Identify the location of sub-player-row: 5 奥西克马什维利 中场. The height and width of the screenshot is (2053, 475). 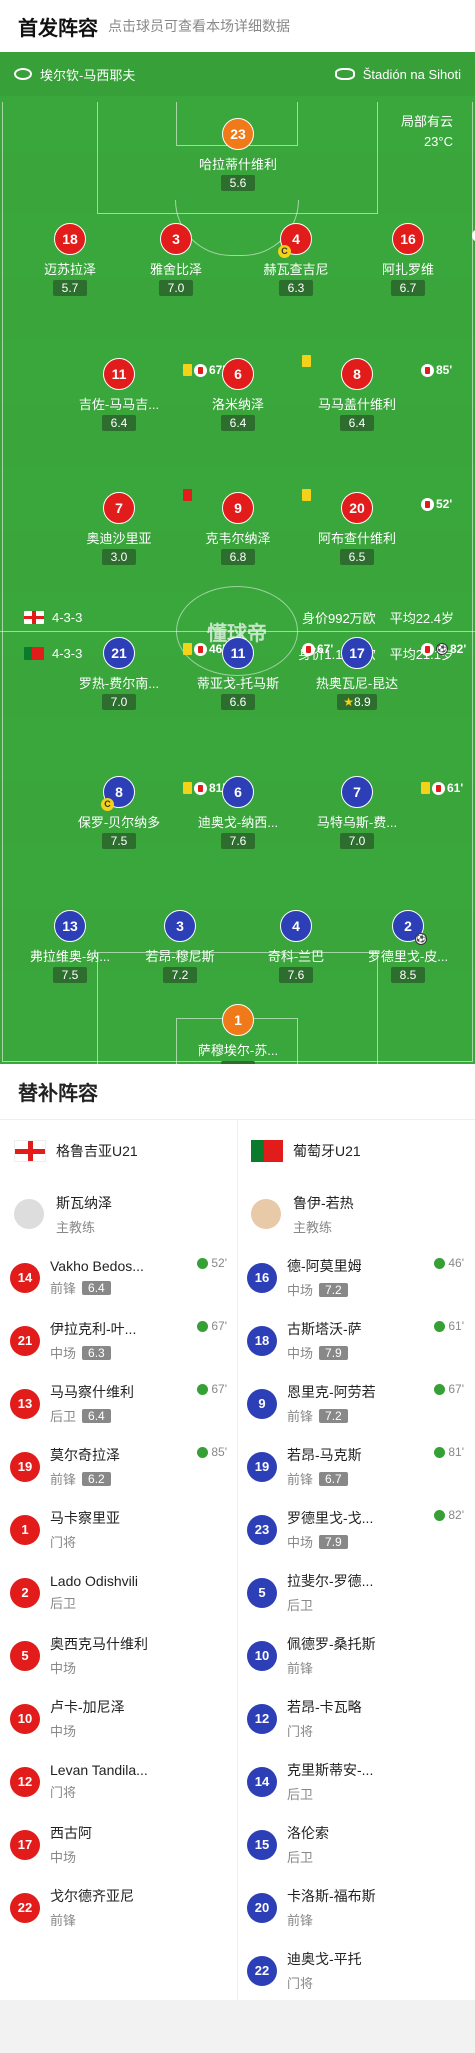
(118, 1655).